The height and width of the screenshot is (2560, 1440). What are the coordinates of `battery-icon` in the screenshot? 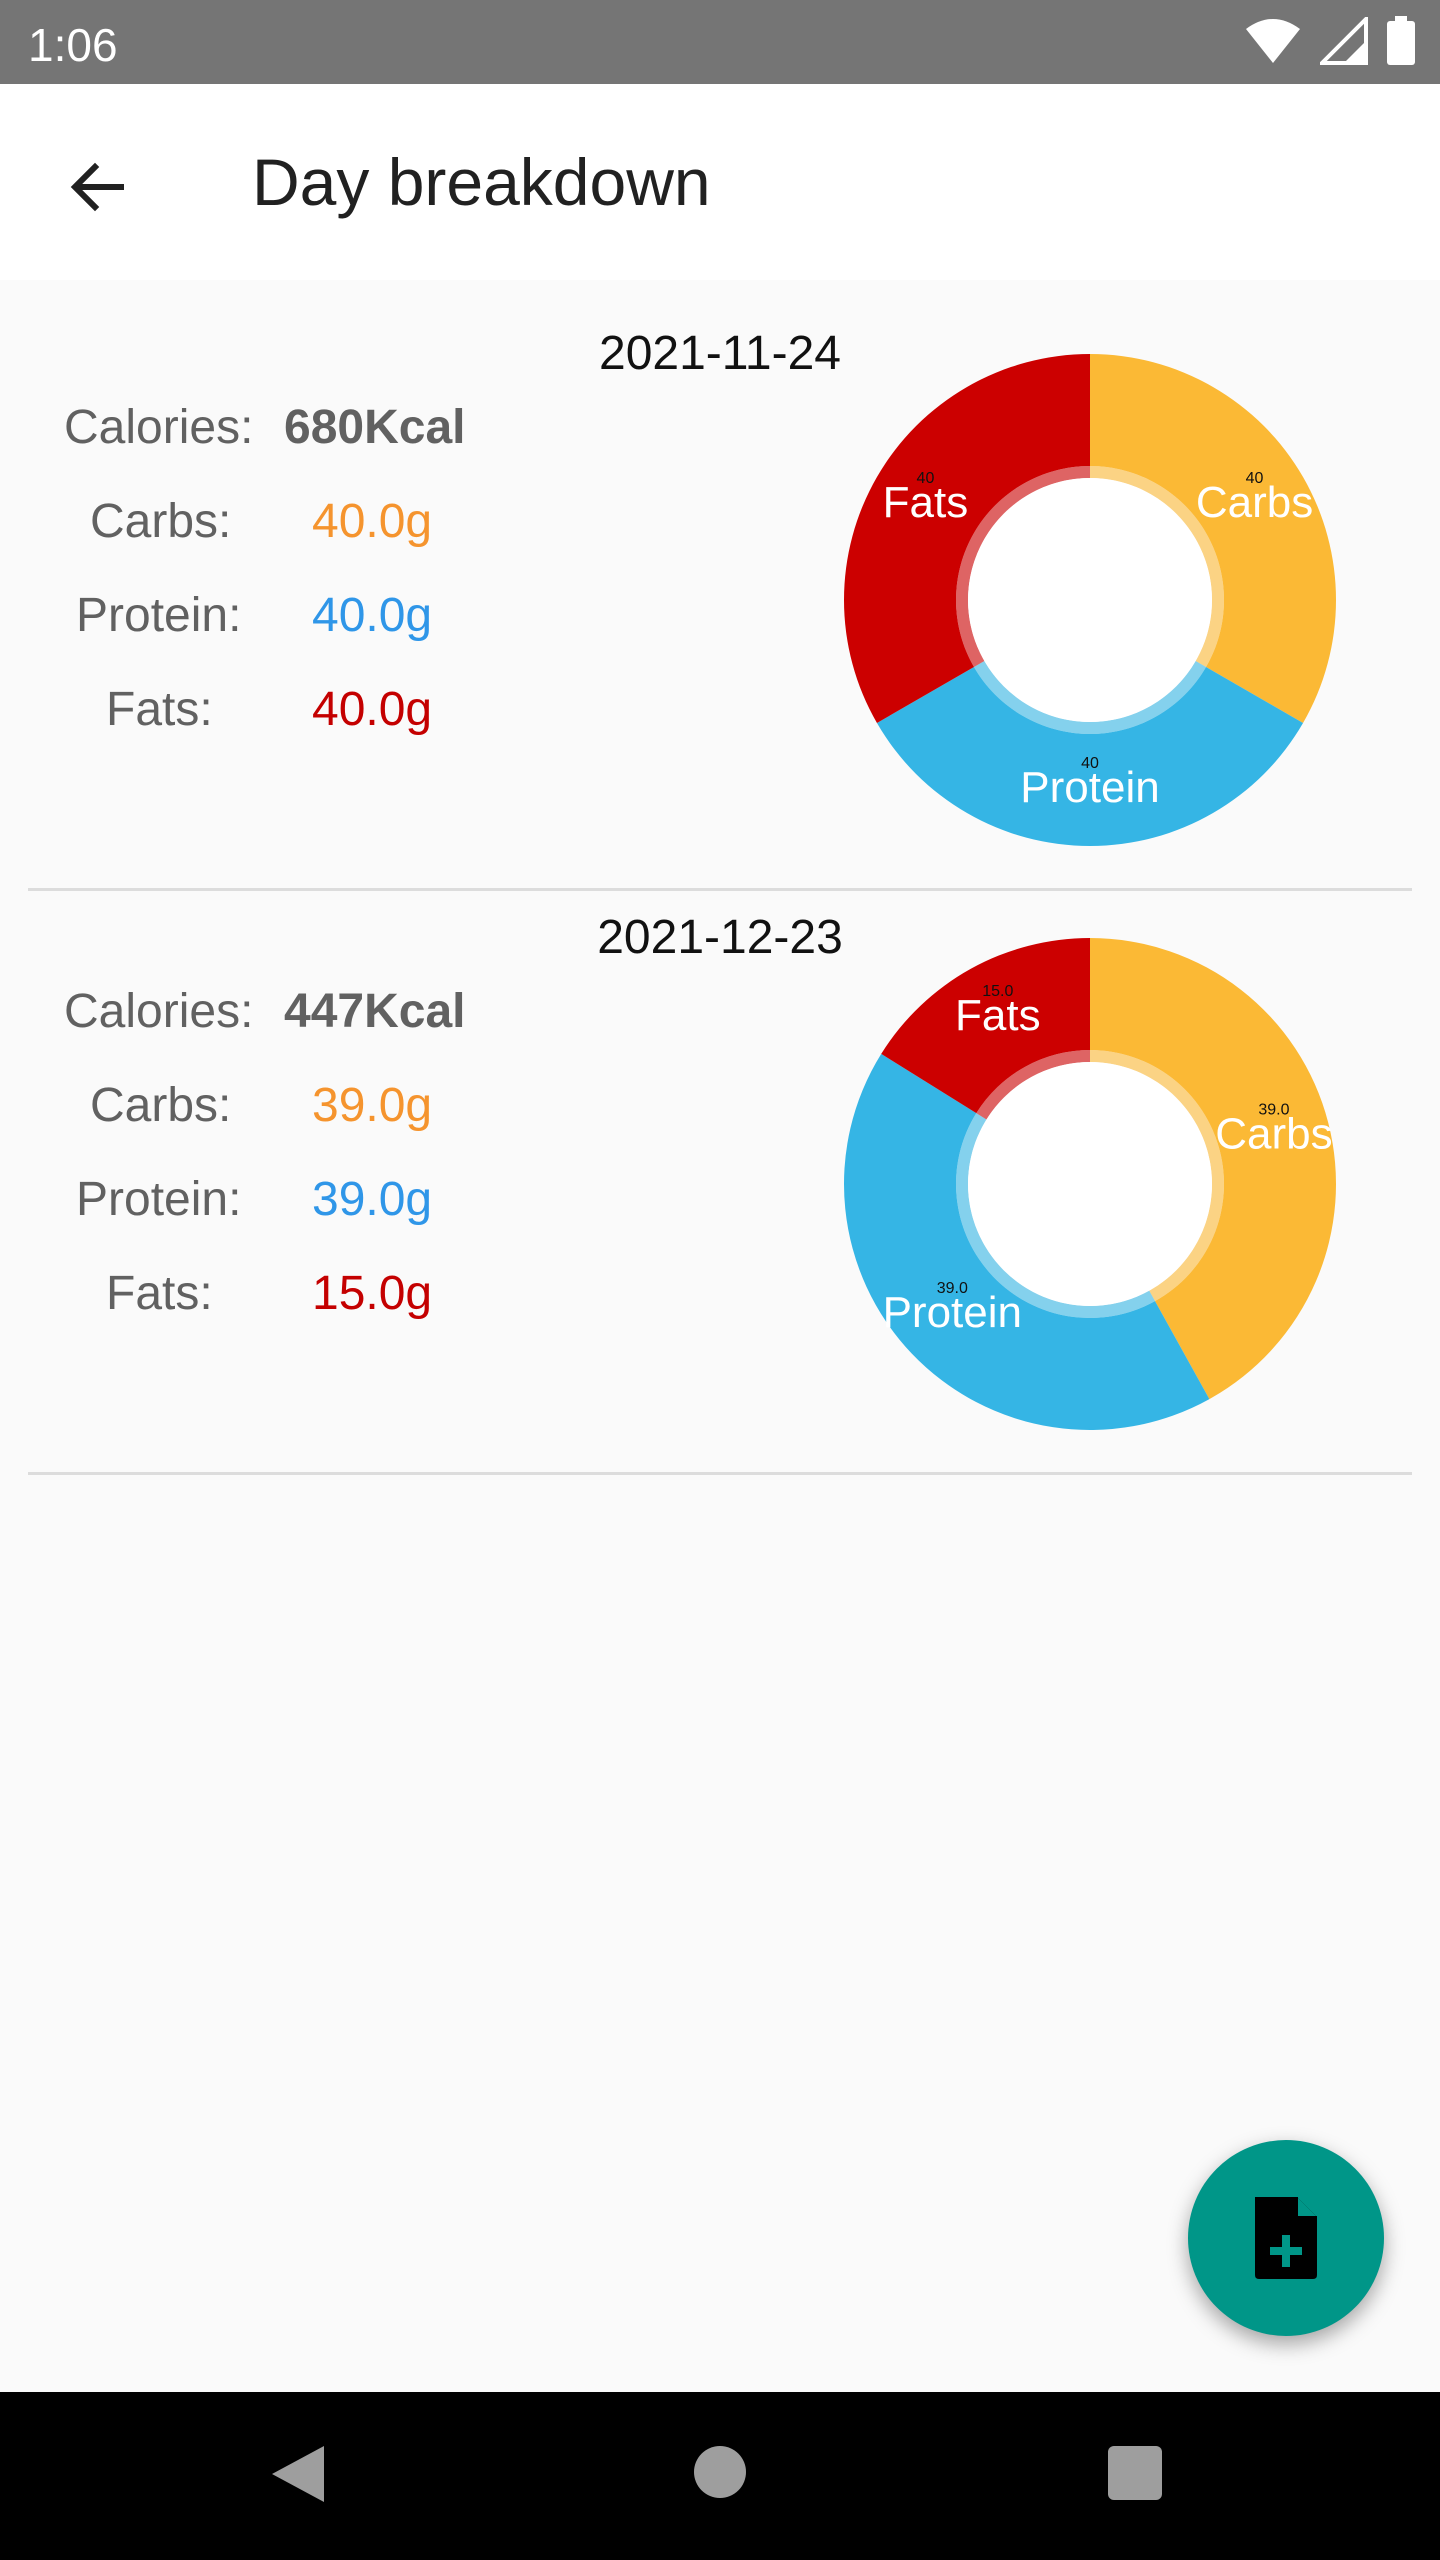 It's located at (1401, 40).